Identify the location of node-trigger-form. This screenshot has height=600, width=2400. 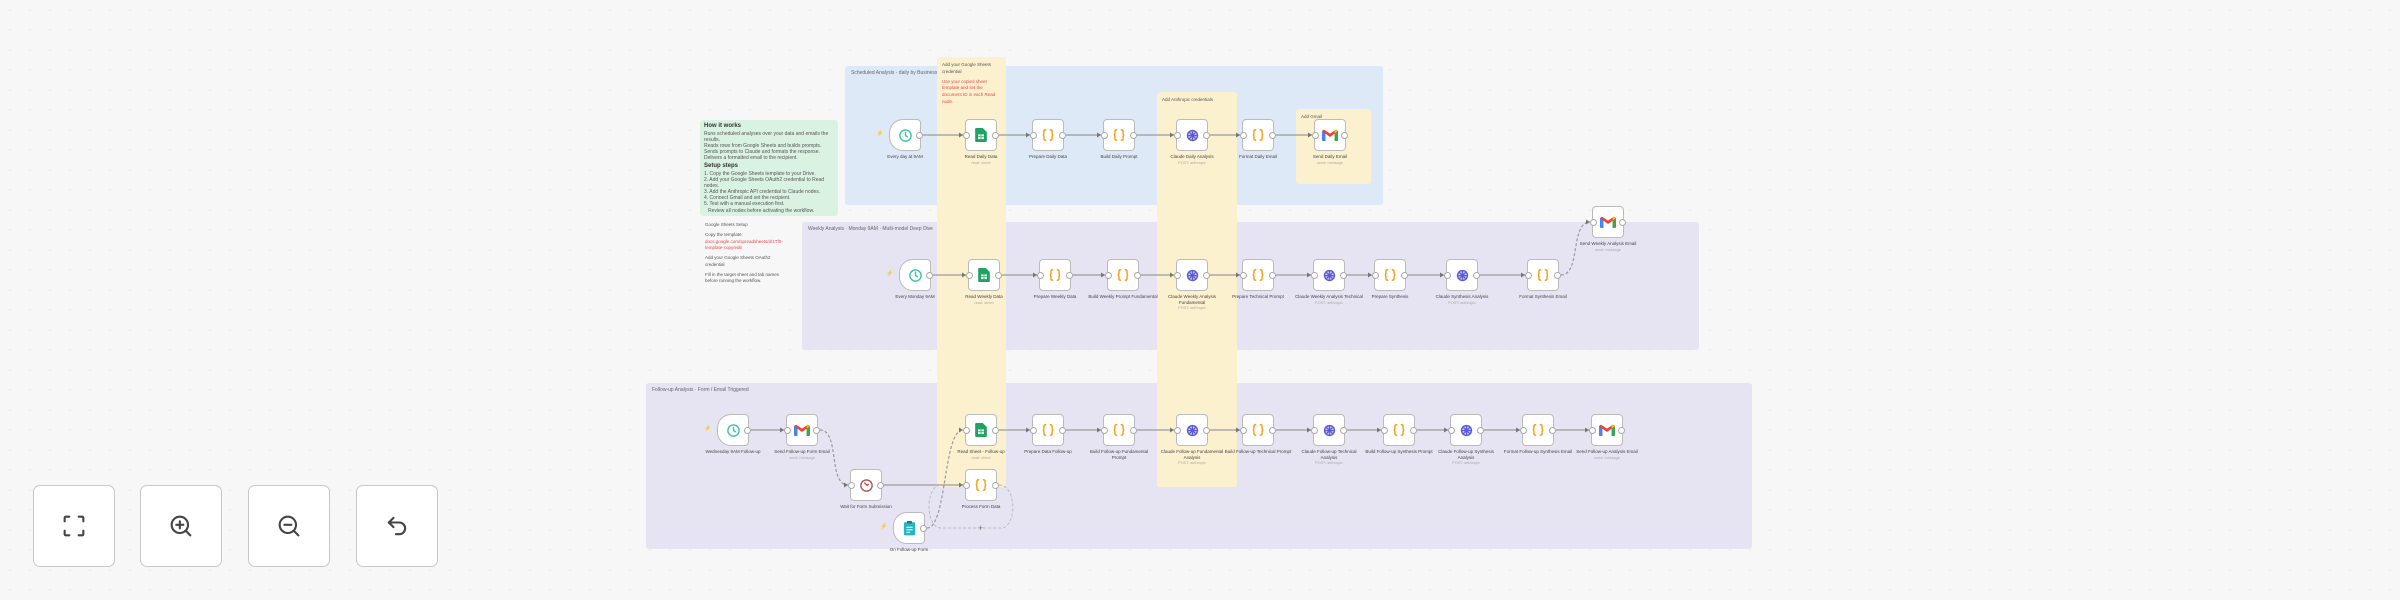
(910, 528).